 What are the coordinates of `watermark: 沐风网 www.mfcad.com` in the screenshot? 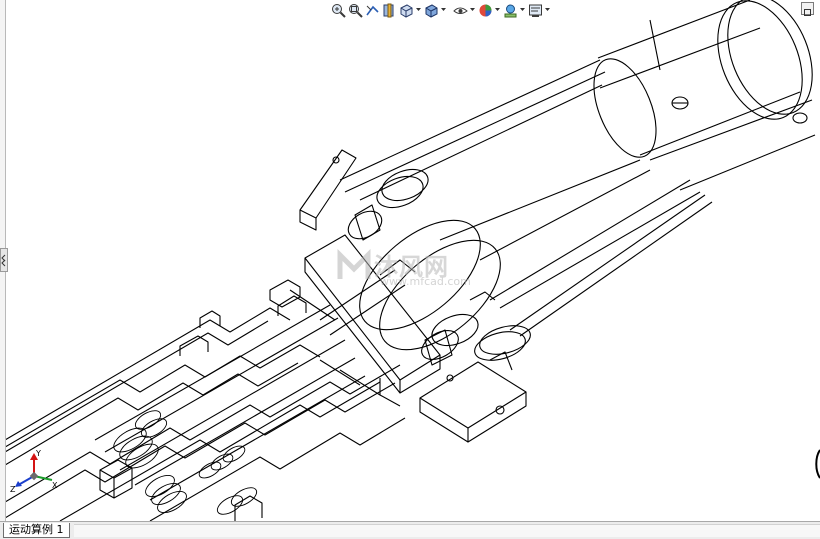 It's located at (416, 268).